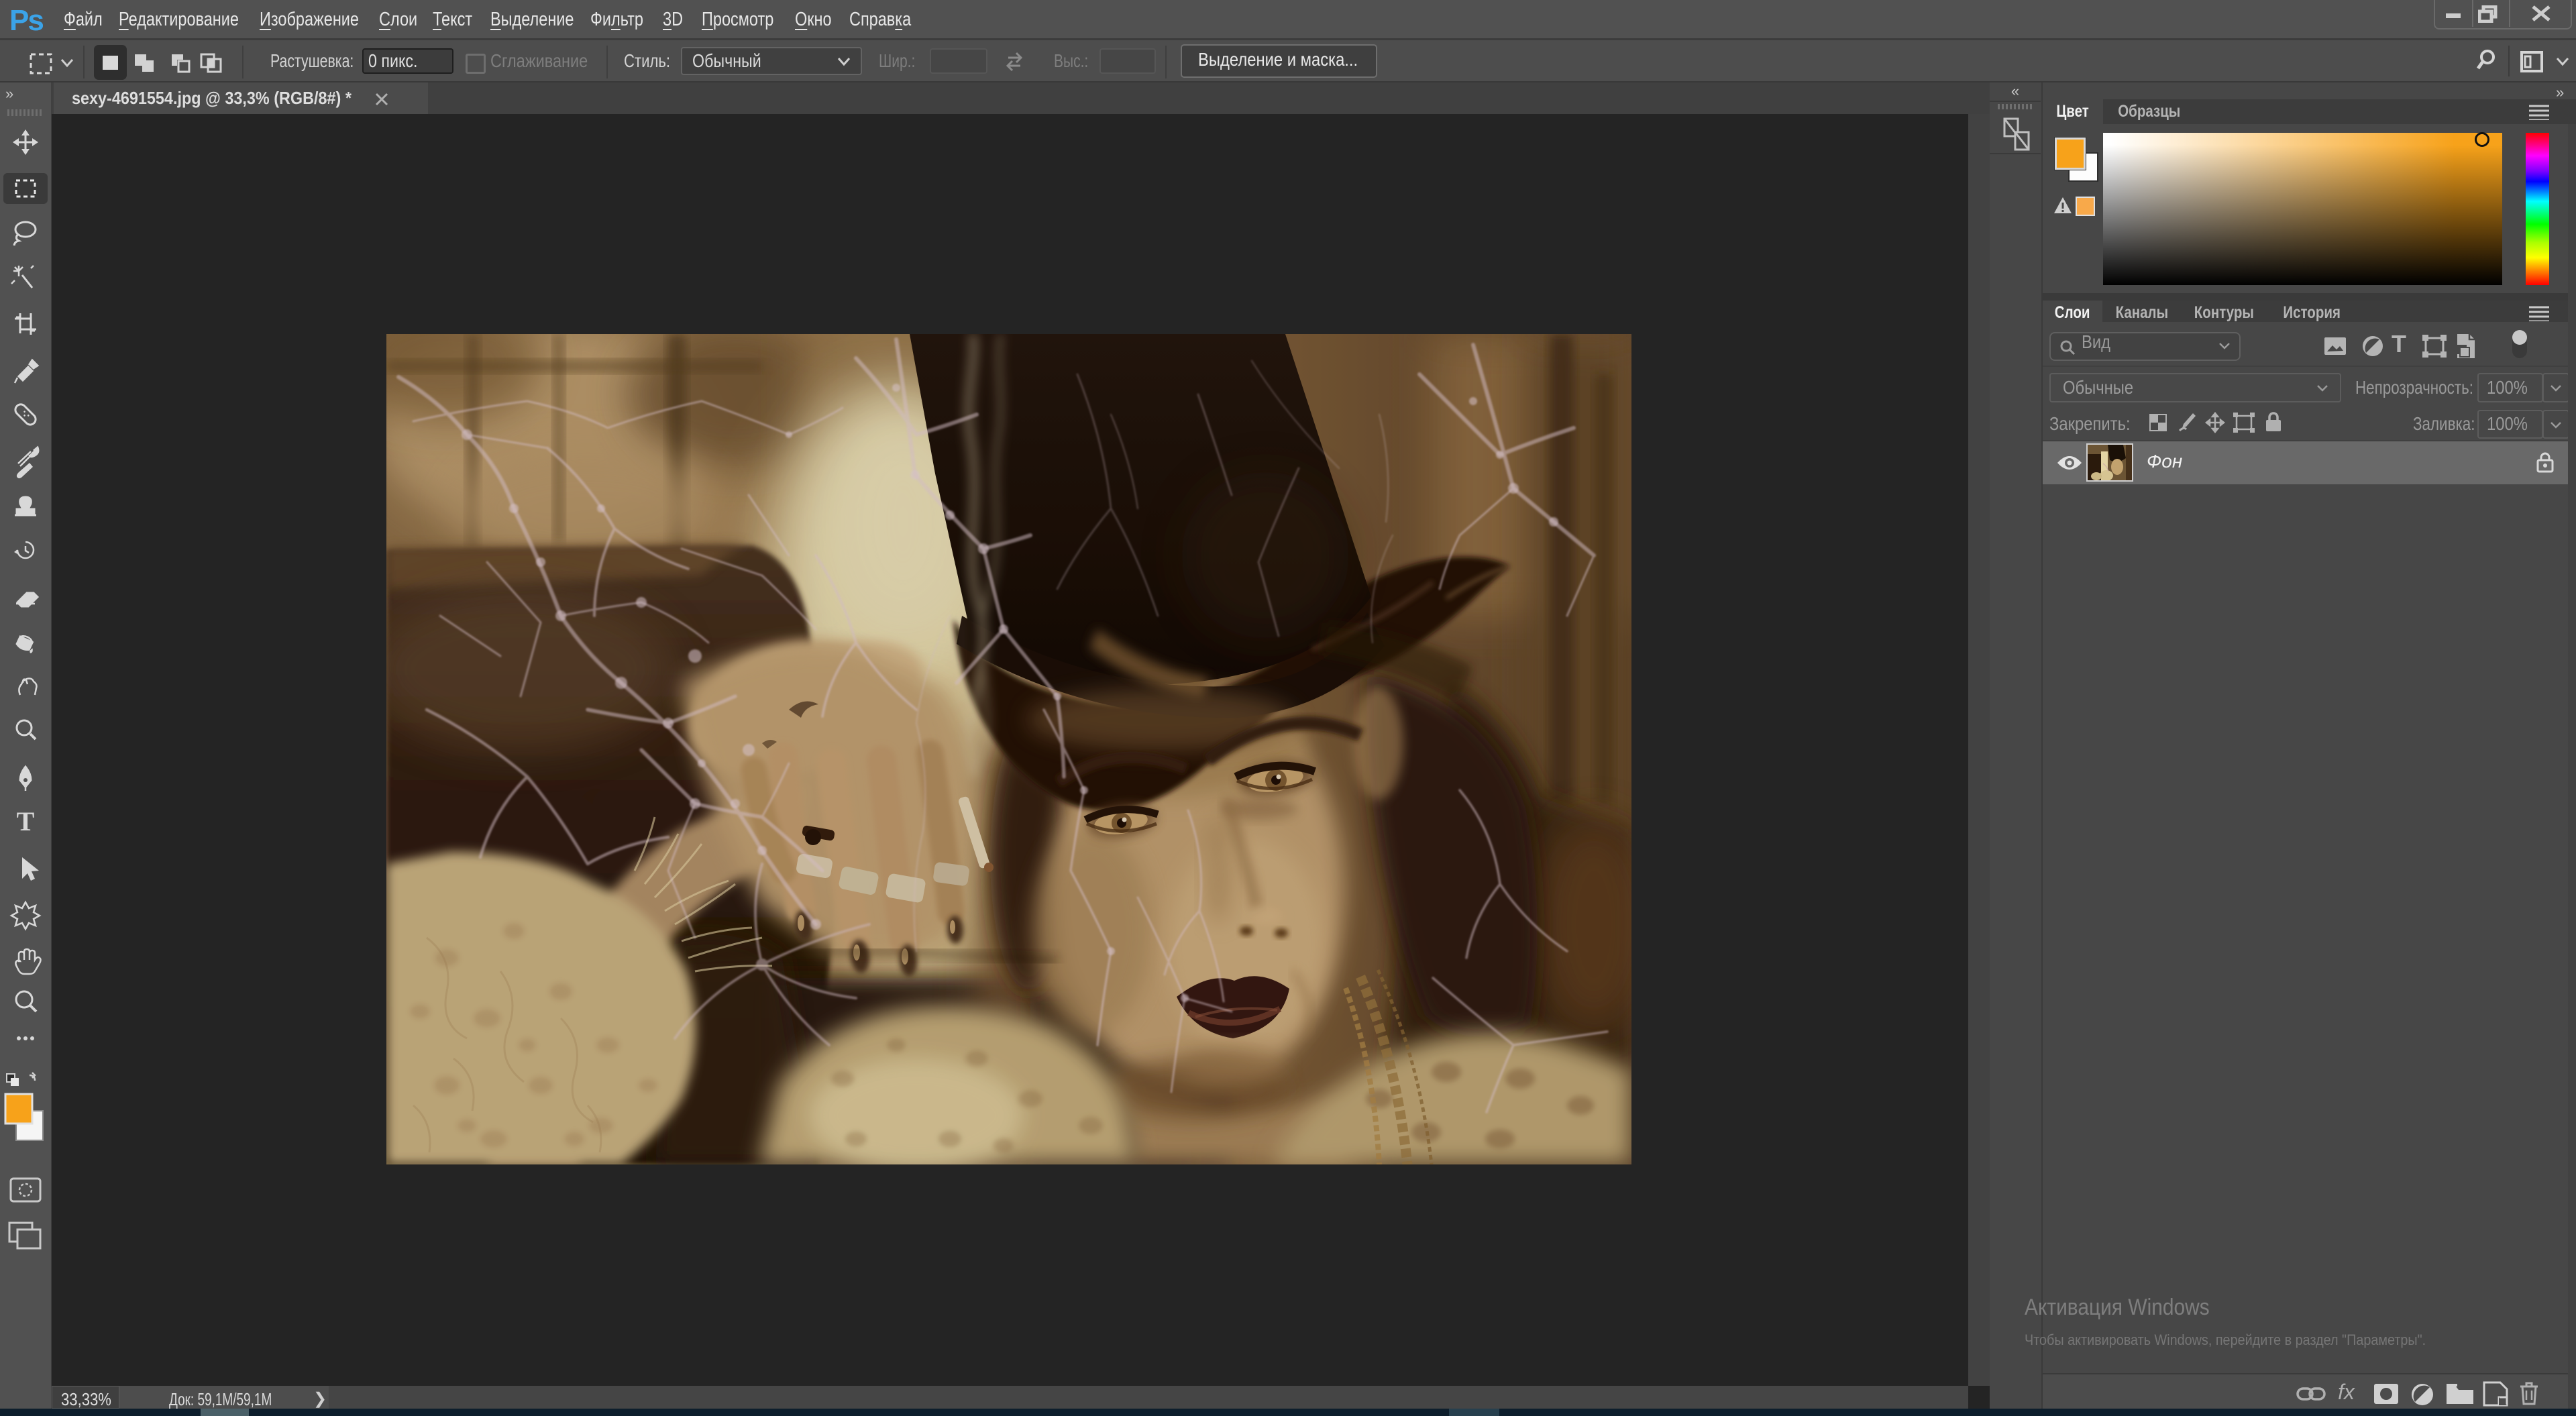  Describe the element at coordinates (26, 821) in the screenshot. I see `svg-text: T` at that location.